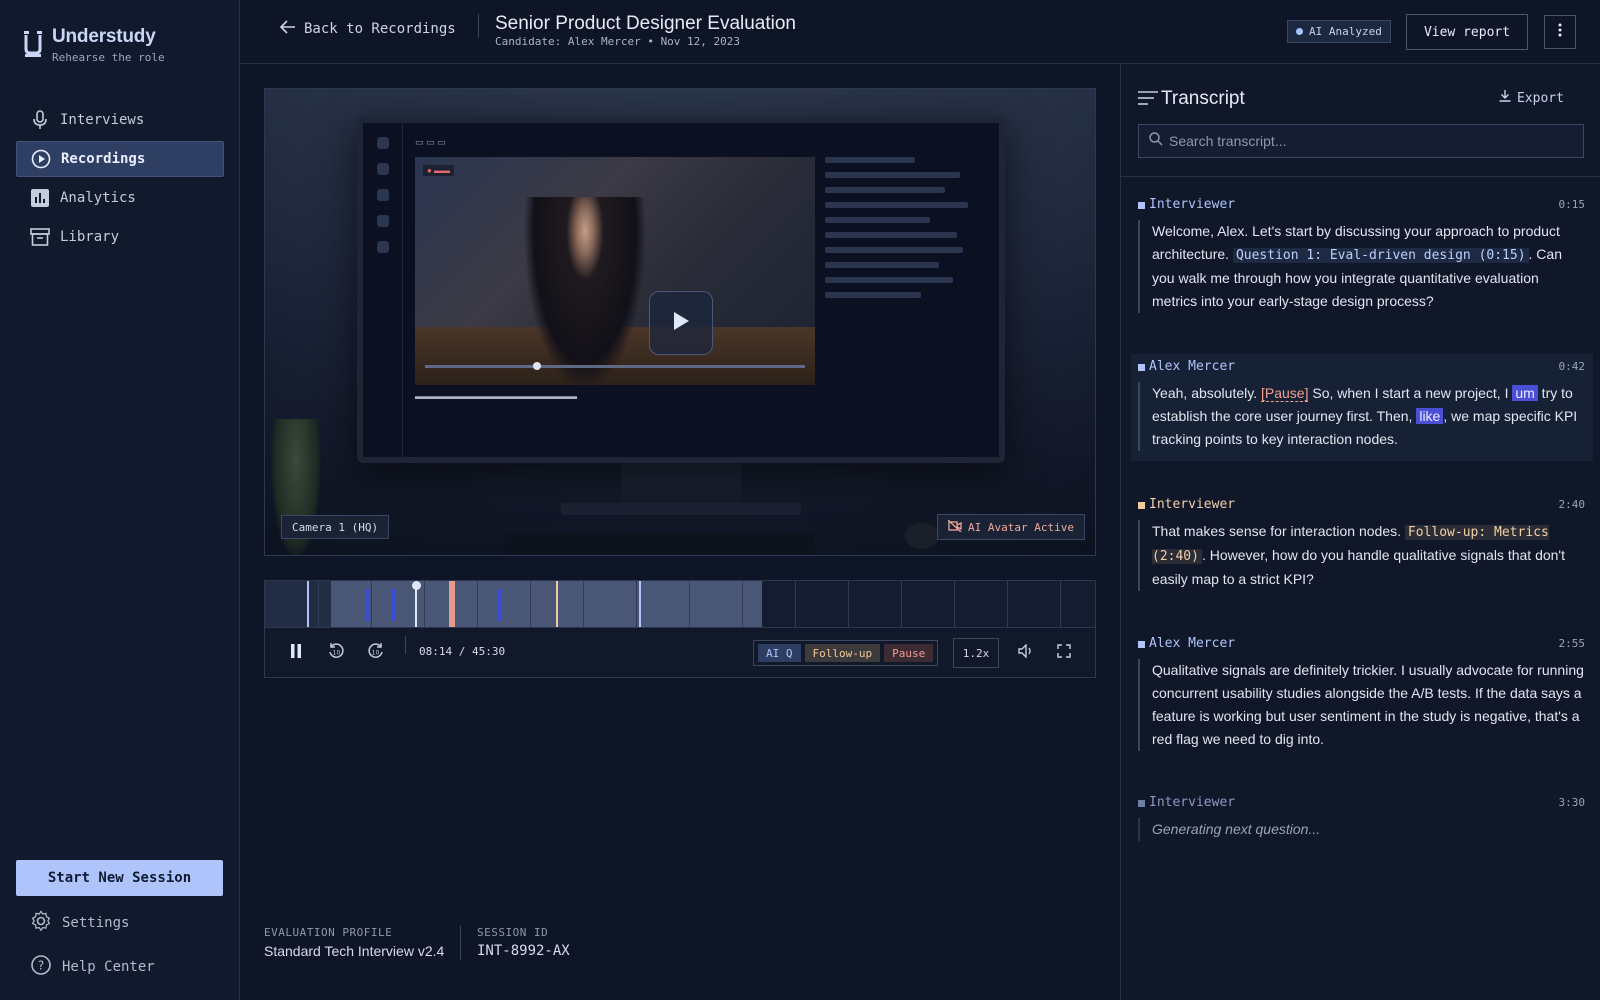 The height and width of the screenshot is (1000, 1600). What do you see at coordinates (1572, 504) in the screenshot?
I see `entry-timestamp: 2:40` at bounding box center [1572, 504].